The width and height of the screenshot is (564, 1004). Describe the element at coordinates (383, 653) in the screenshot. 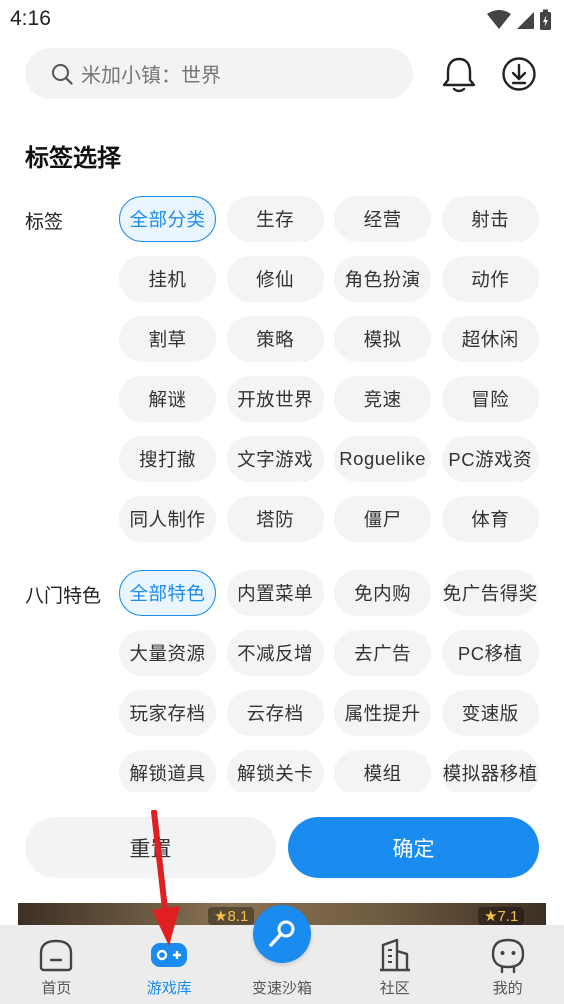

I see `feature-chip: 去广告` at that location.